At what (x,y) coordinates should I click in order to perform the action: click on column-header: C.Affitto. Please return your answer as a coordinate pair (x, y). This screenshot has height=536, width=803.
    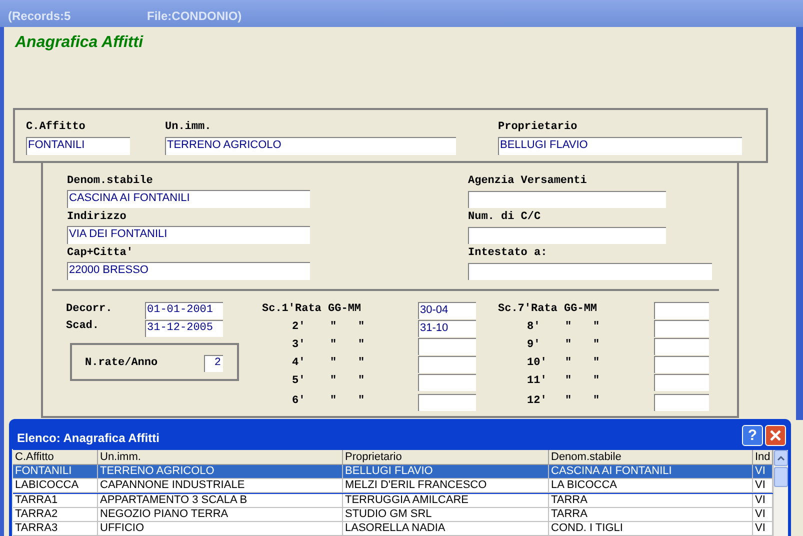
    Looking at the image, I should click on (55, 457).